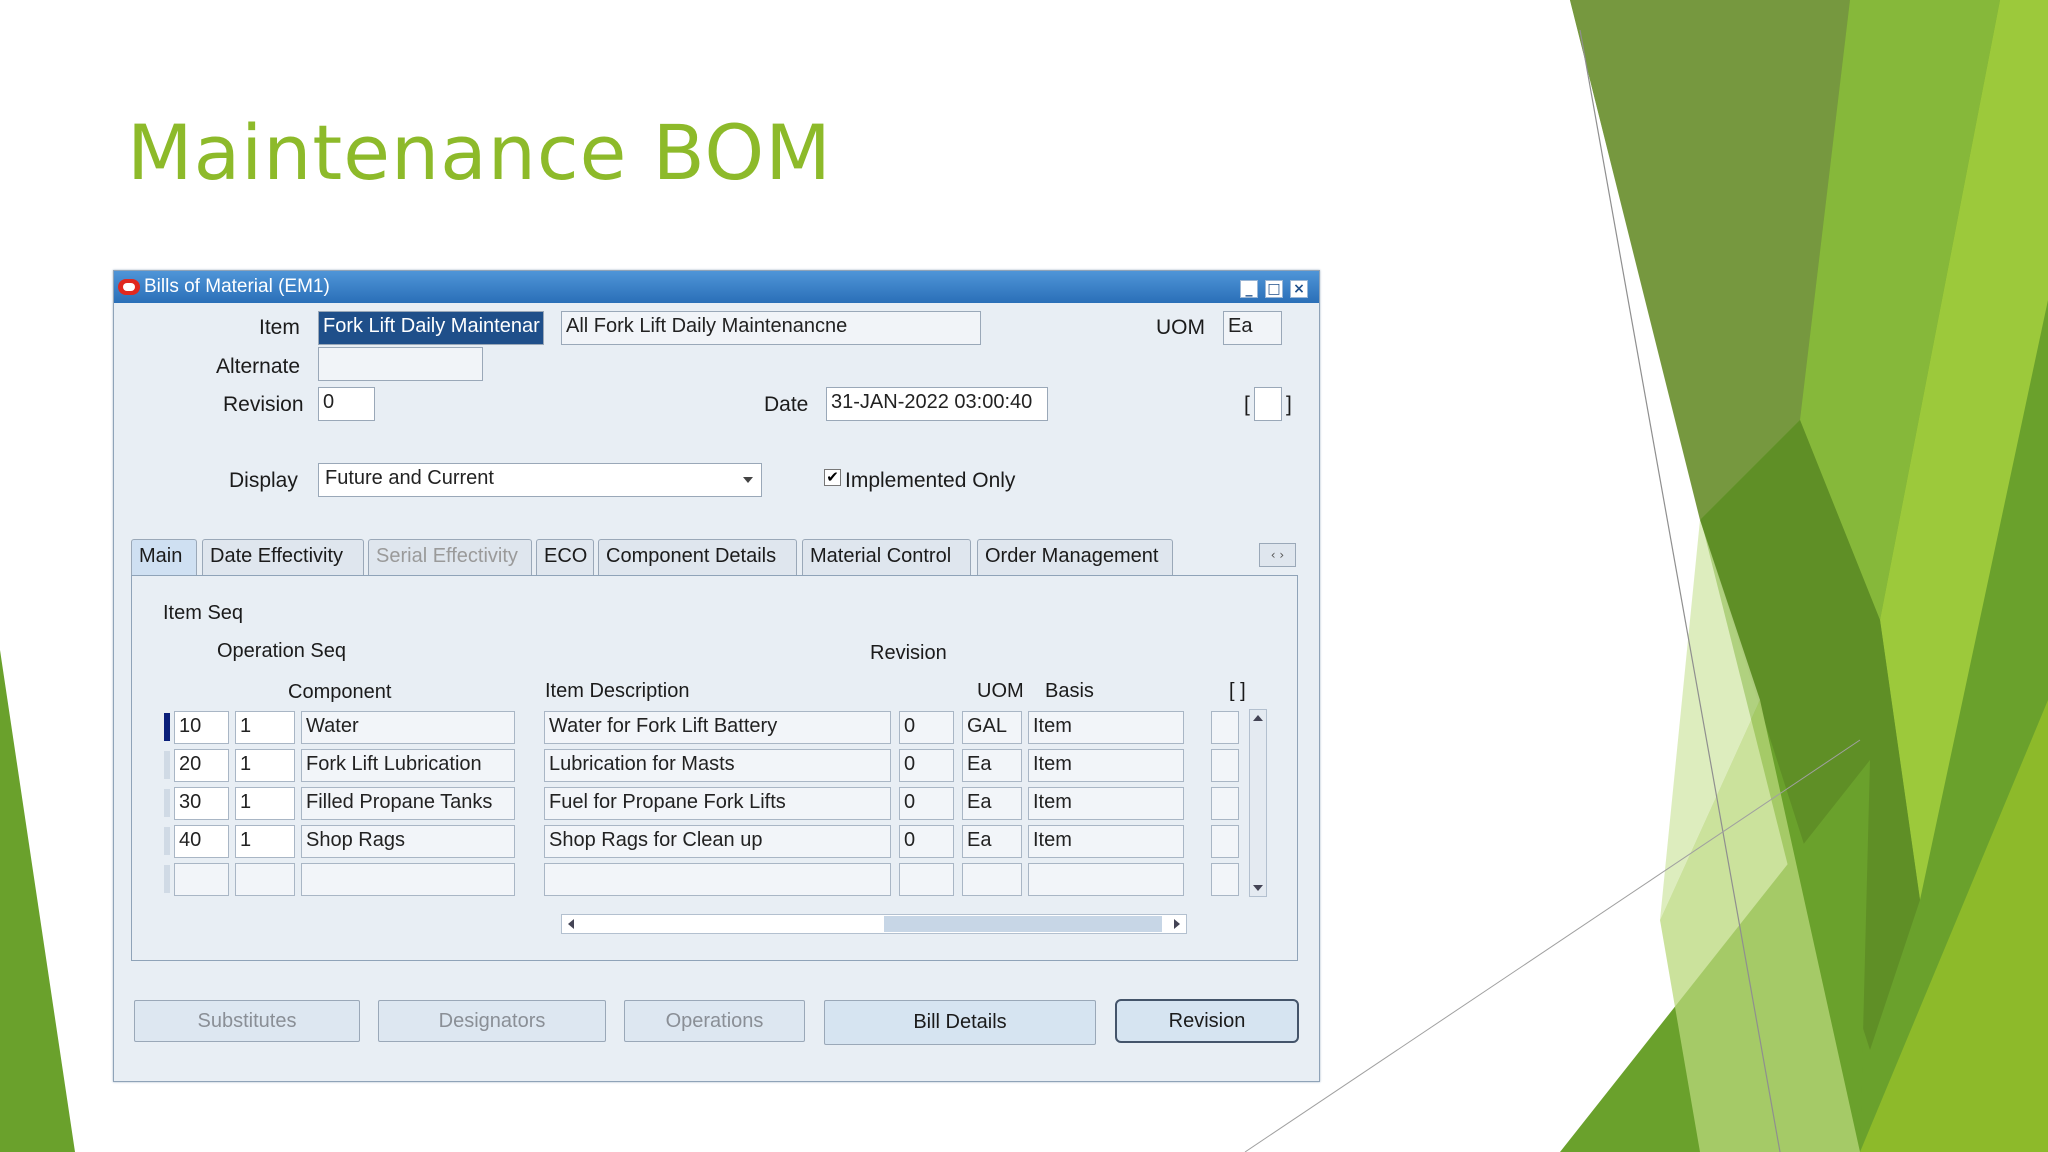  I want to click on table-cell-item-seq: 30, so click(201, 803).